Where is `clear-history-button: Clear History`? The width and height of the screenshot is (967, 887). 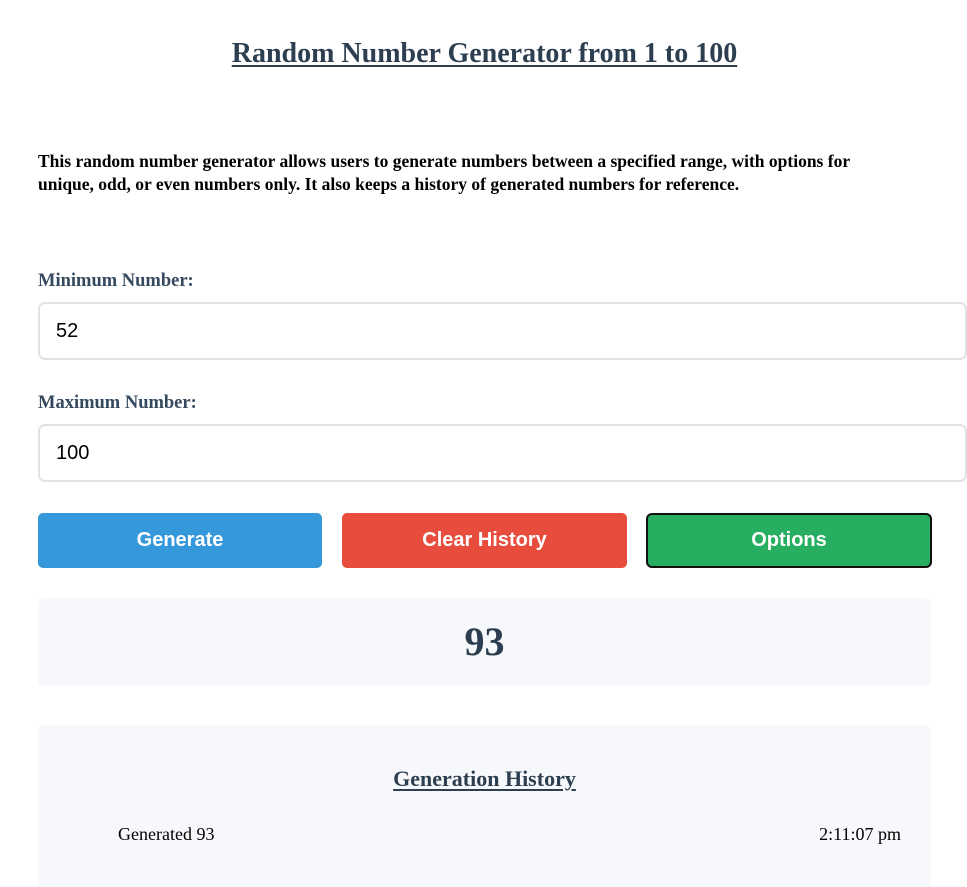
clear-history-button: Clear History is located at coordinates (484, 540).